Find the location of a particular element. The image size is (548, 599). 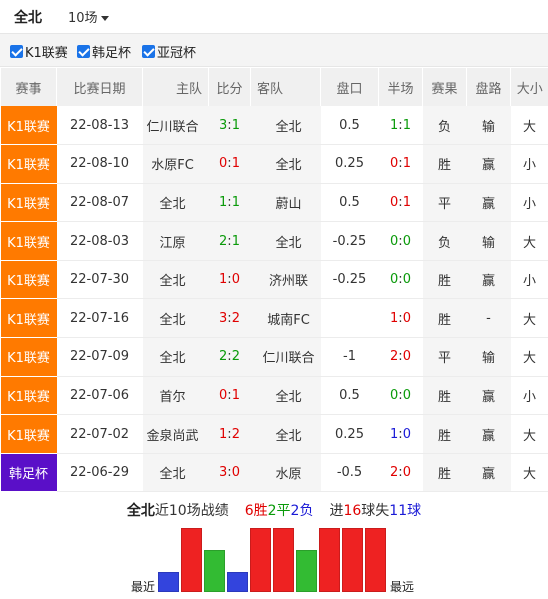

away-team-cell: 仁川联合 is located at coordinates (285, 357).